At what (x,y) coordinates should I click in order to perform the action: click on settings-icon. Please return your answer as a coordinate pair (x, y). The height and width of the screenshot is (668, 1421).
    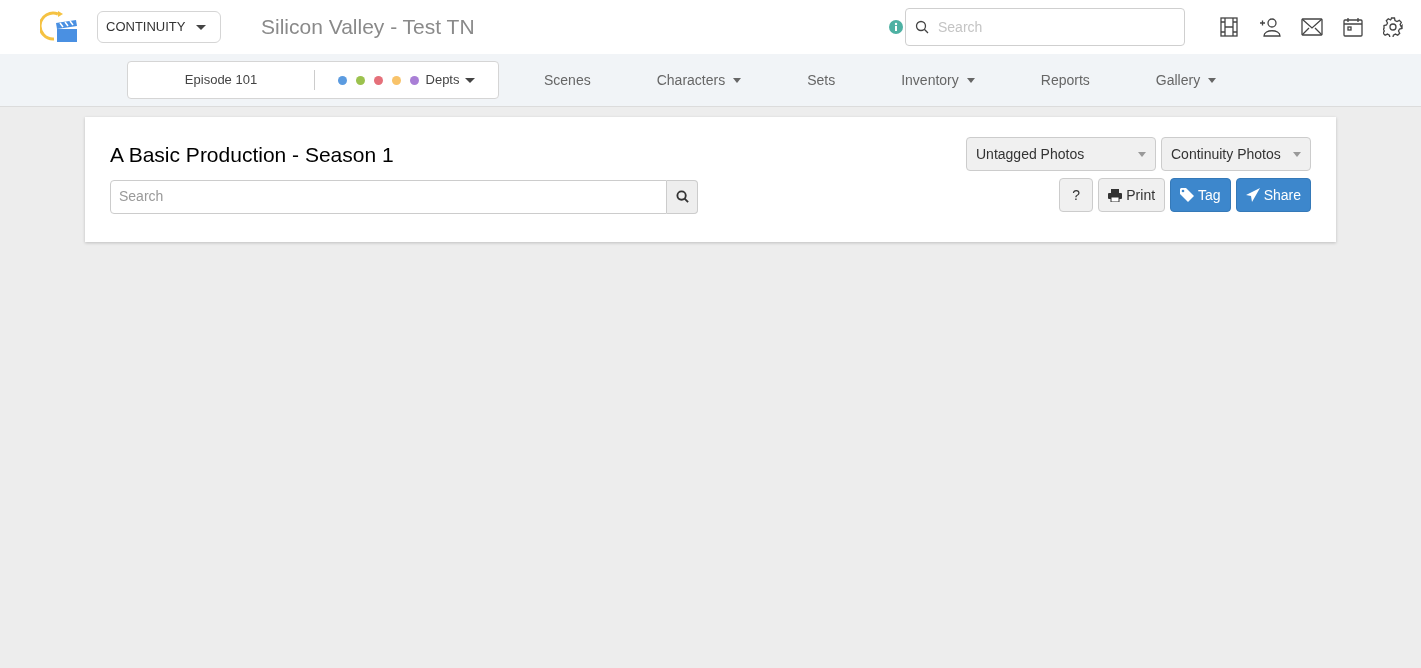
    Looking at the image, I should click on (1393, 27).